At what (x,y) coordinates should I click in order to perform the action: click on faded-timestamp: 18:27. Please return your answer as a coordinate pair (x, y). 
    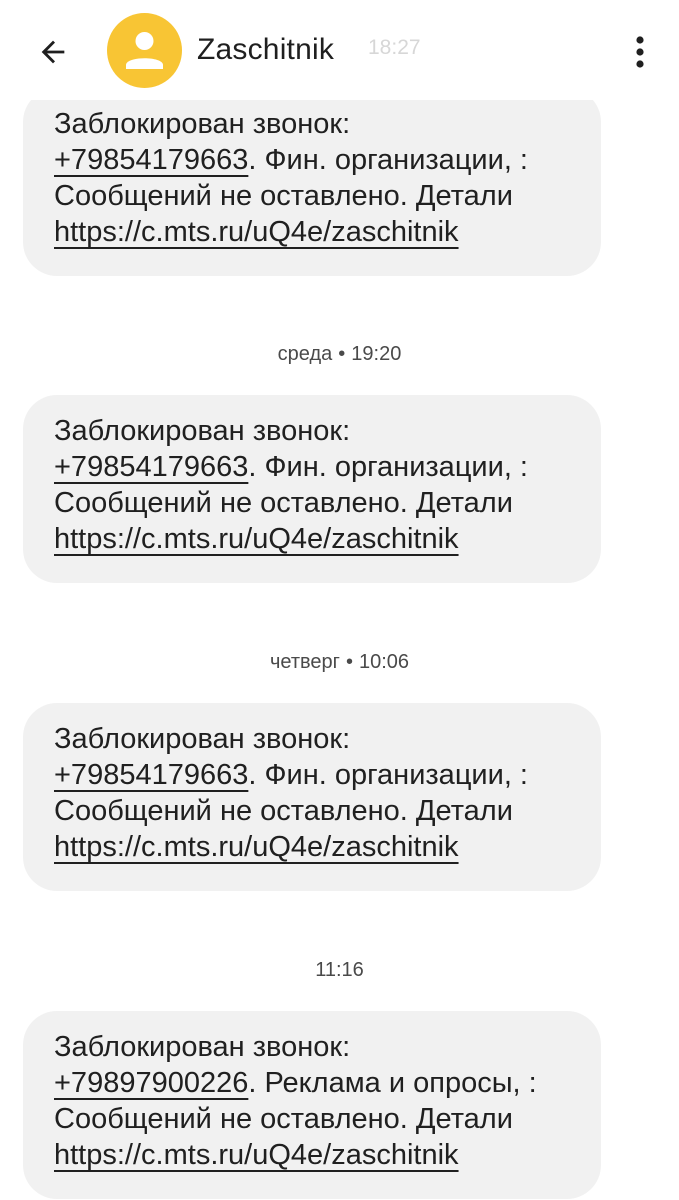
    Looking at the image, I should click on (394, 47).